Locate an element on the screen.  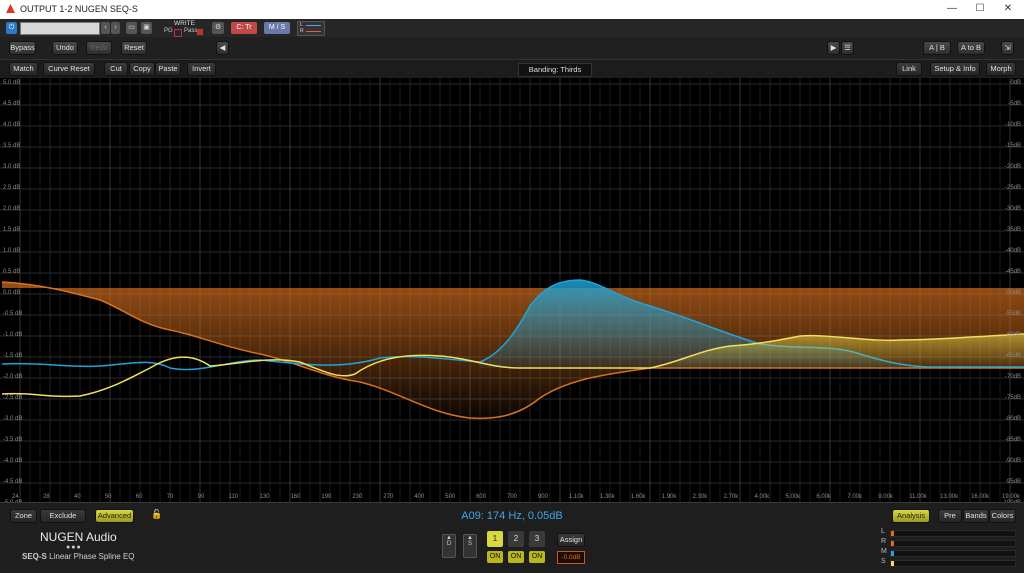
preset-field is located at coordinates (60, 28).